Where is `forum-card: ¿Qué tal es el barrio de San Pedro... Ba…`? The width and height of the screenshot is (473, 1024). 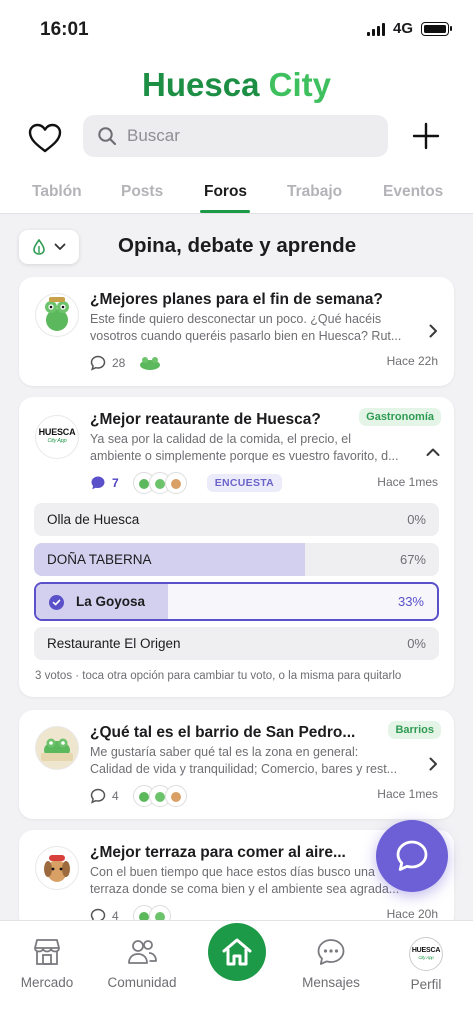
forum-card: ¿Qué tal es el barrio de San Pedro... Ba… is located at coordinates (236, 764).